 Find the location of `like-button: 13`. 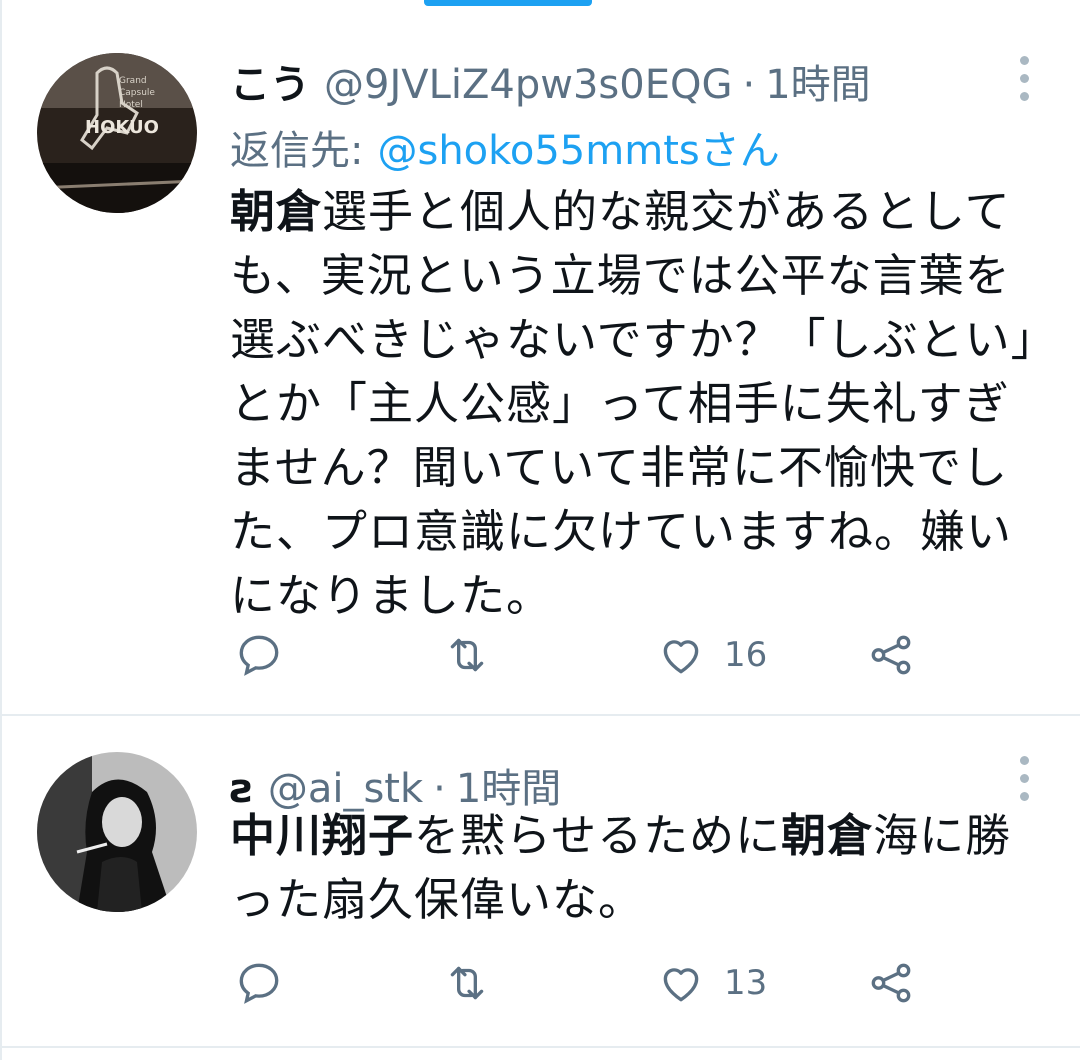

like-button: 13 is located at coordinates (711, 983).